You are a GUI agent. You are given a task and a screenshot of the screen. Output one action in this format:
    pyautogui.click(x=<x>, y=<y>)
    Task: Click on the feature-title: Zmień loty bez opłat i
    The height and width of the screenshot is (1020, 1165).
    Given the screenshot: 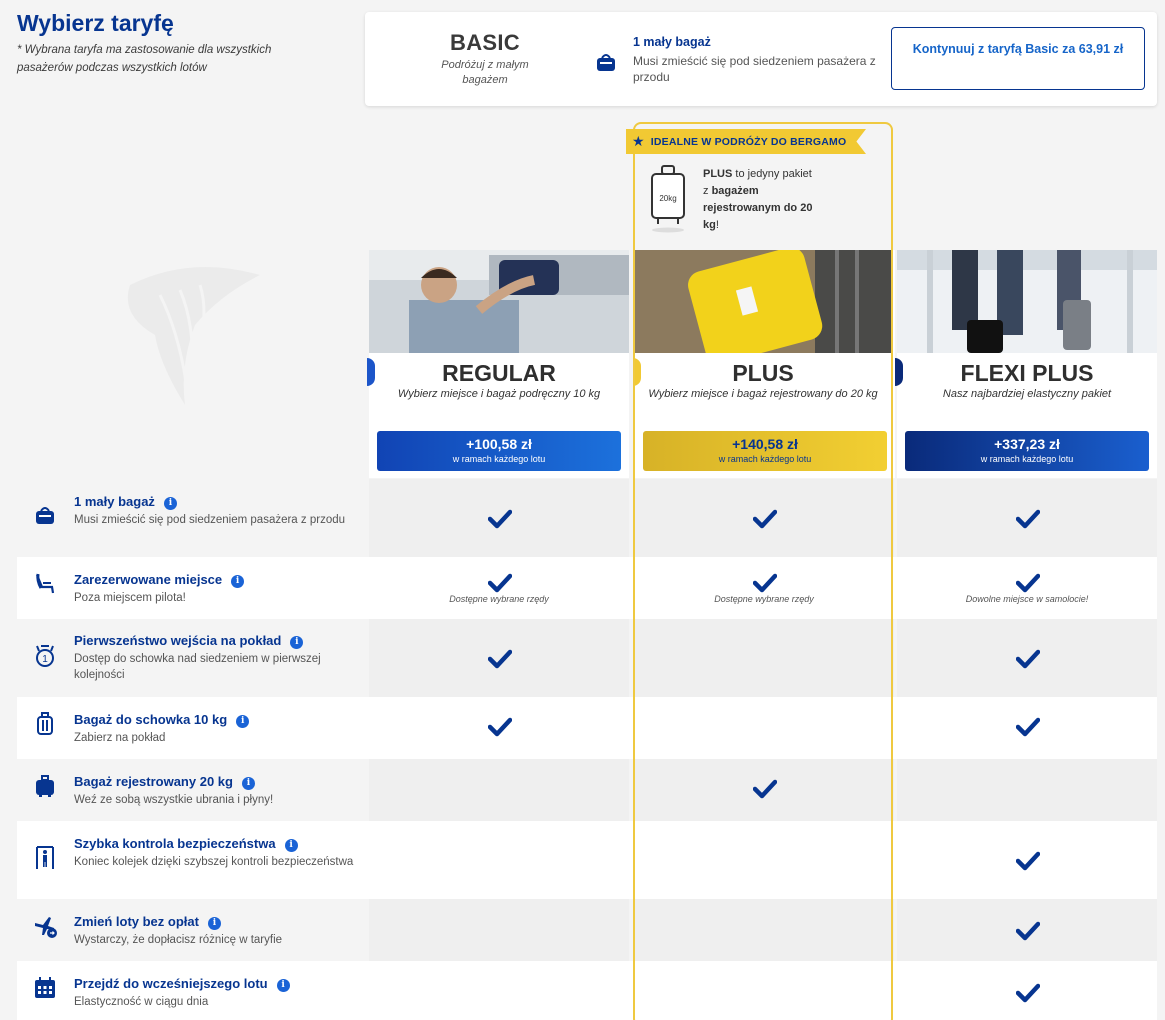 What is the action you would take?
    pyautogui.click(x=147, y=922)
    